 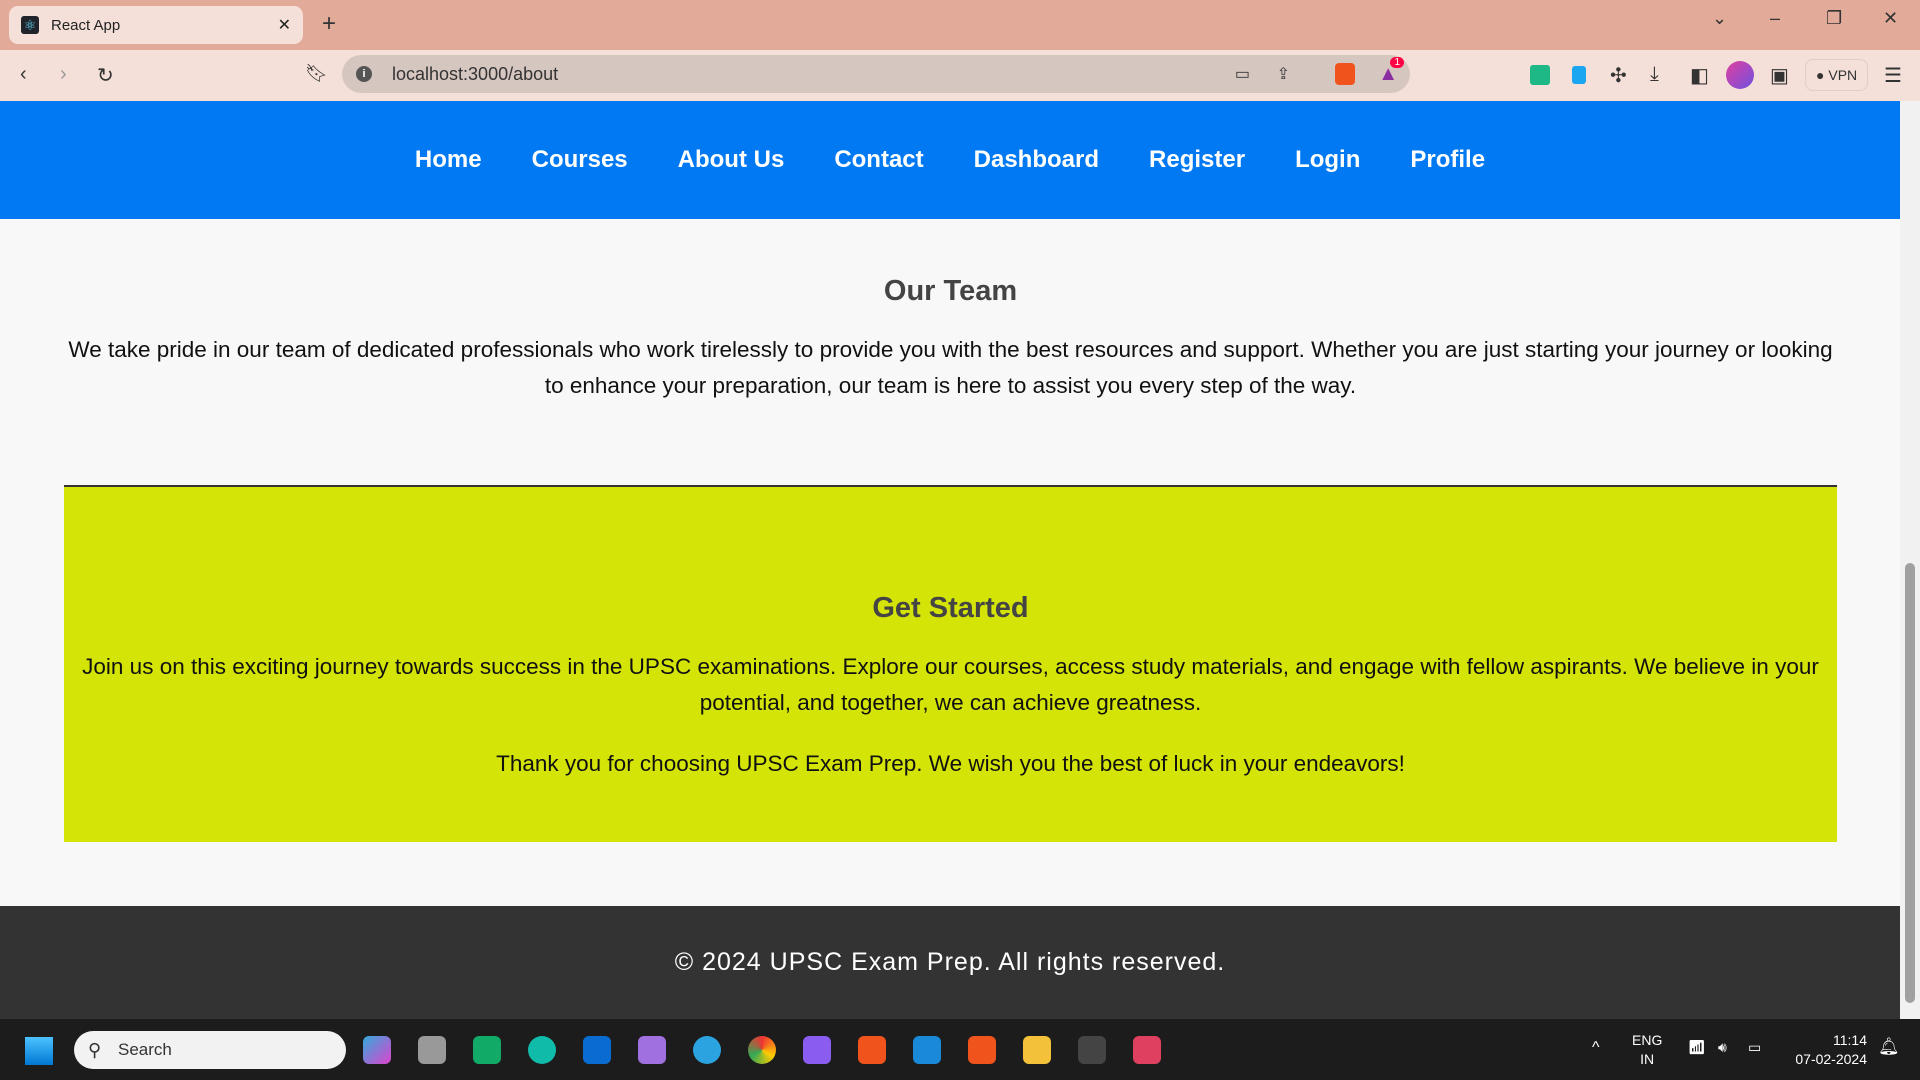 What do you see at coordinates (1618, 75) in the screenshot?
I see `extensions-puzzle-icon: ✣` at bounding box center [1618, 75].